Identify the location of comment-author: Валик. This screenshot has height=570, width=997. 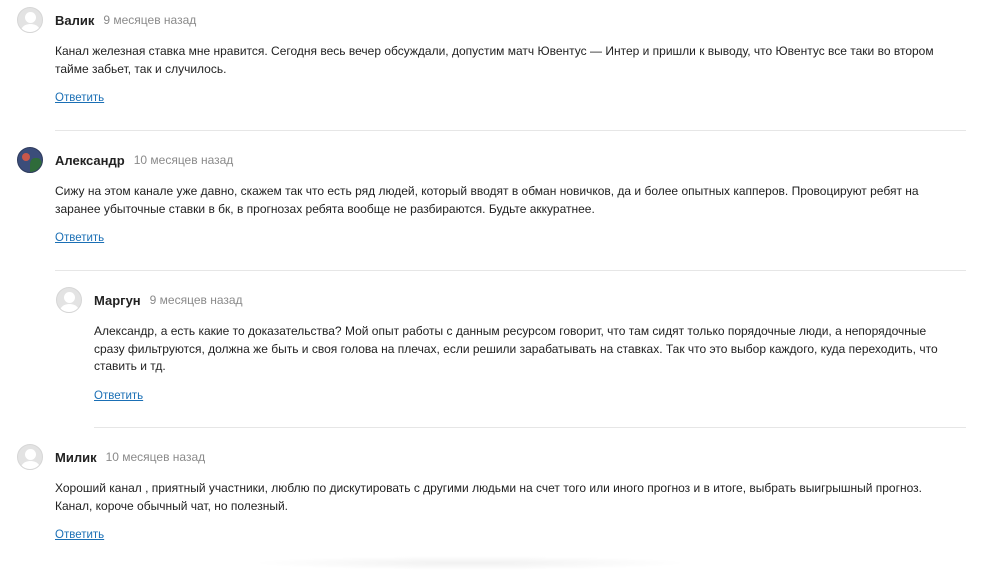
(75, 20).